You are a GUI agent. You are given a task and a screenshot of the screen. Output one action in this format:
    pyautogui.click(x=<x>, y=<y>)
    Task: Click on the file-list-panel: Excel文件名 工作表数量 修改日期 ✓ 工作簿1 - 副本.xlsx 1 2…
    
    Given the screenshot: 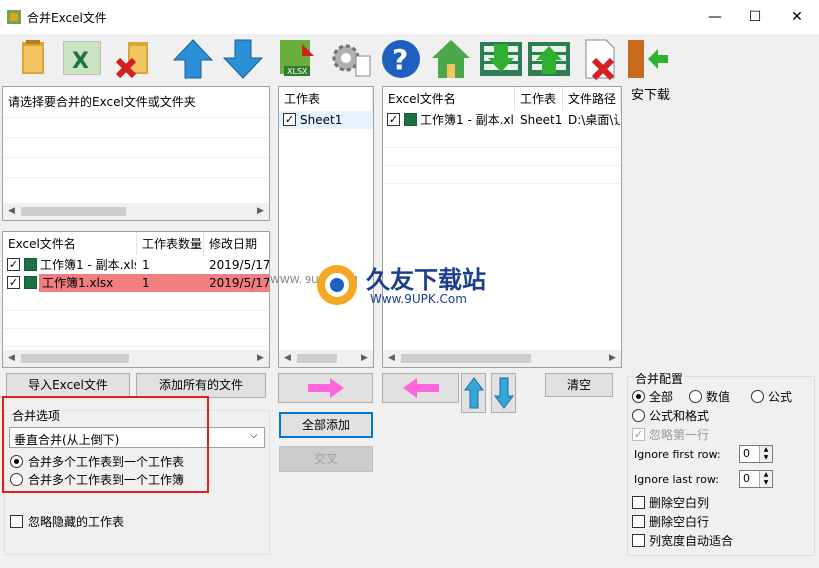 What is the action you would take?
    pyautogui.click(x=136, y=299)
    